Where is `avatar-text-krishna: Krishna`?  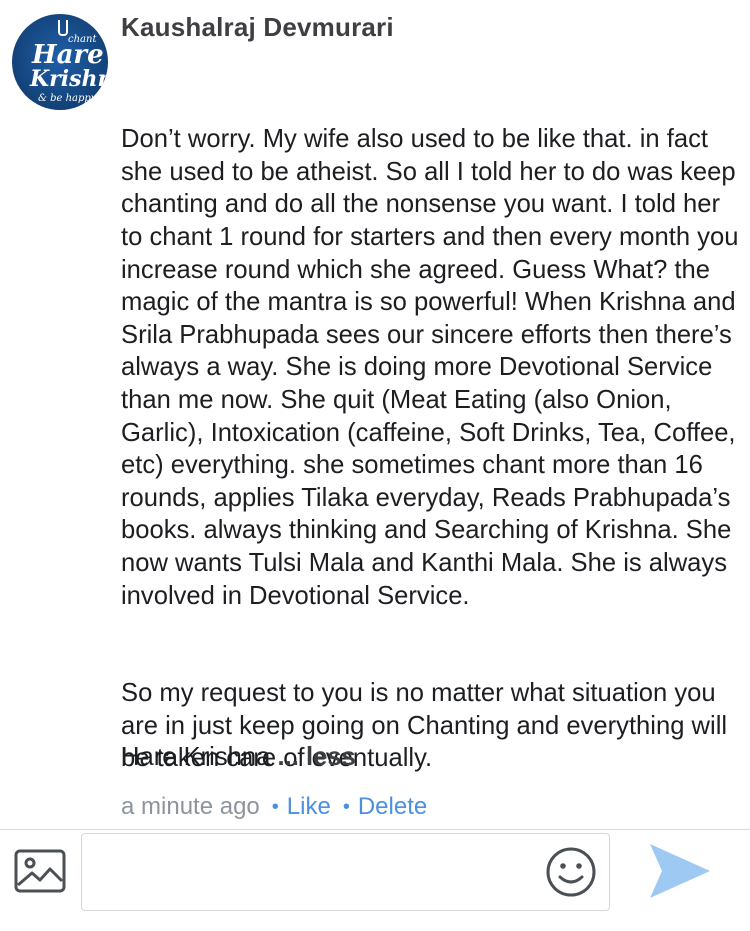 avatar-text-krishna: Krishna is located at coordinates (69, 79).